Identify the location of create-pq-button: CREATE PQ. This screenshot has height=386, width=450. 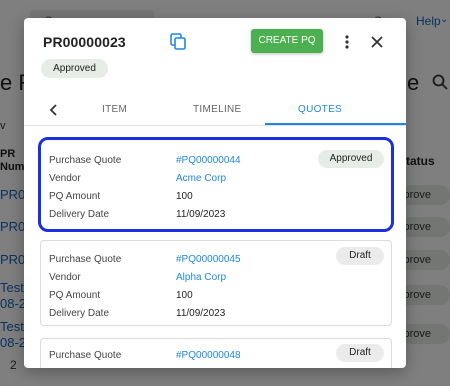
(287, 41).